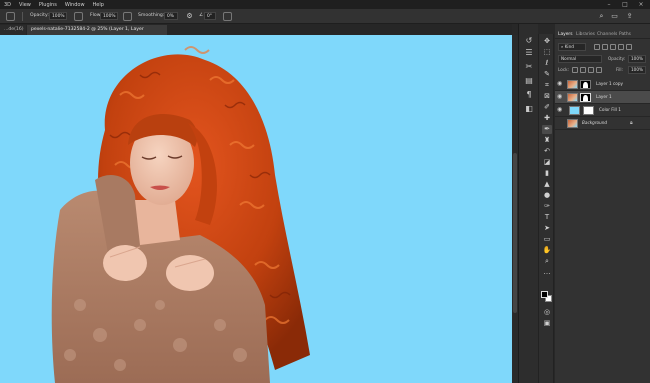 This screenshot has height=383, width=650. What do you see at coordinates (529, 41) in the screenshot?
I see `history-icon: ↺` at bounding box center [529, 41].